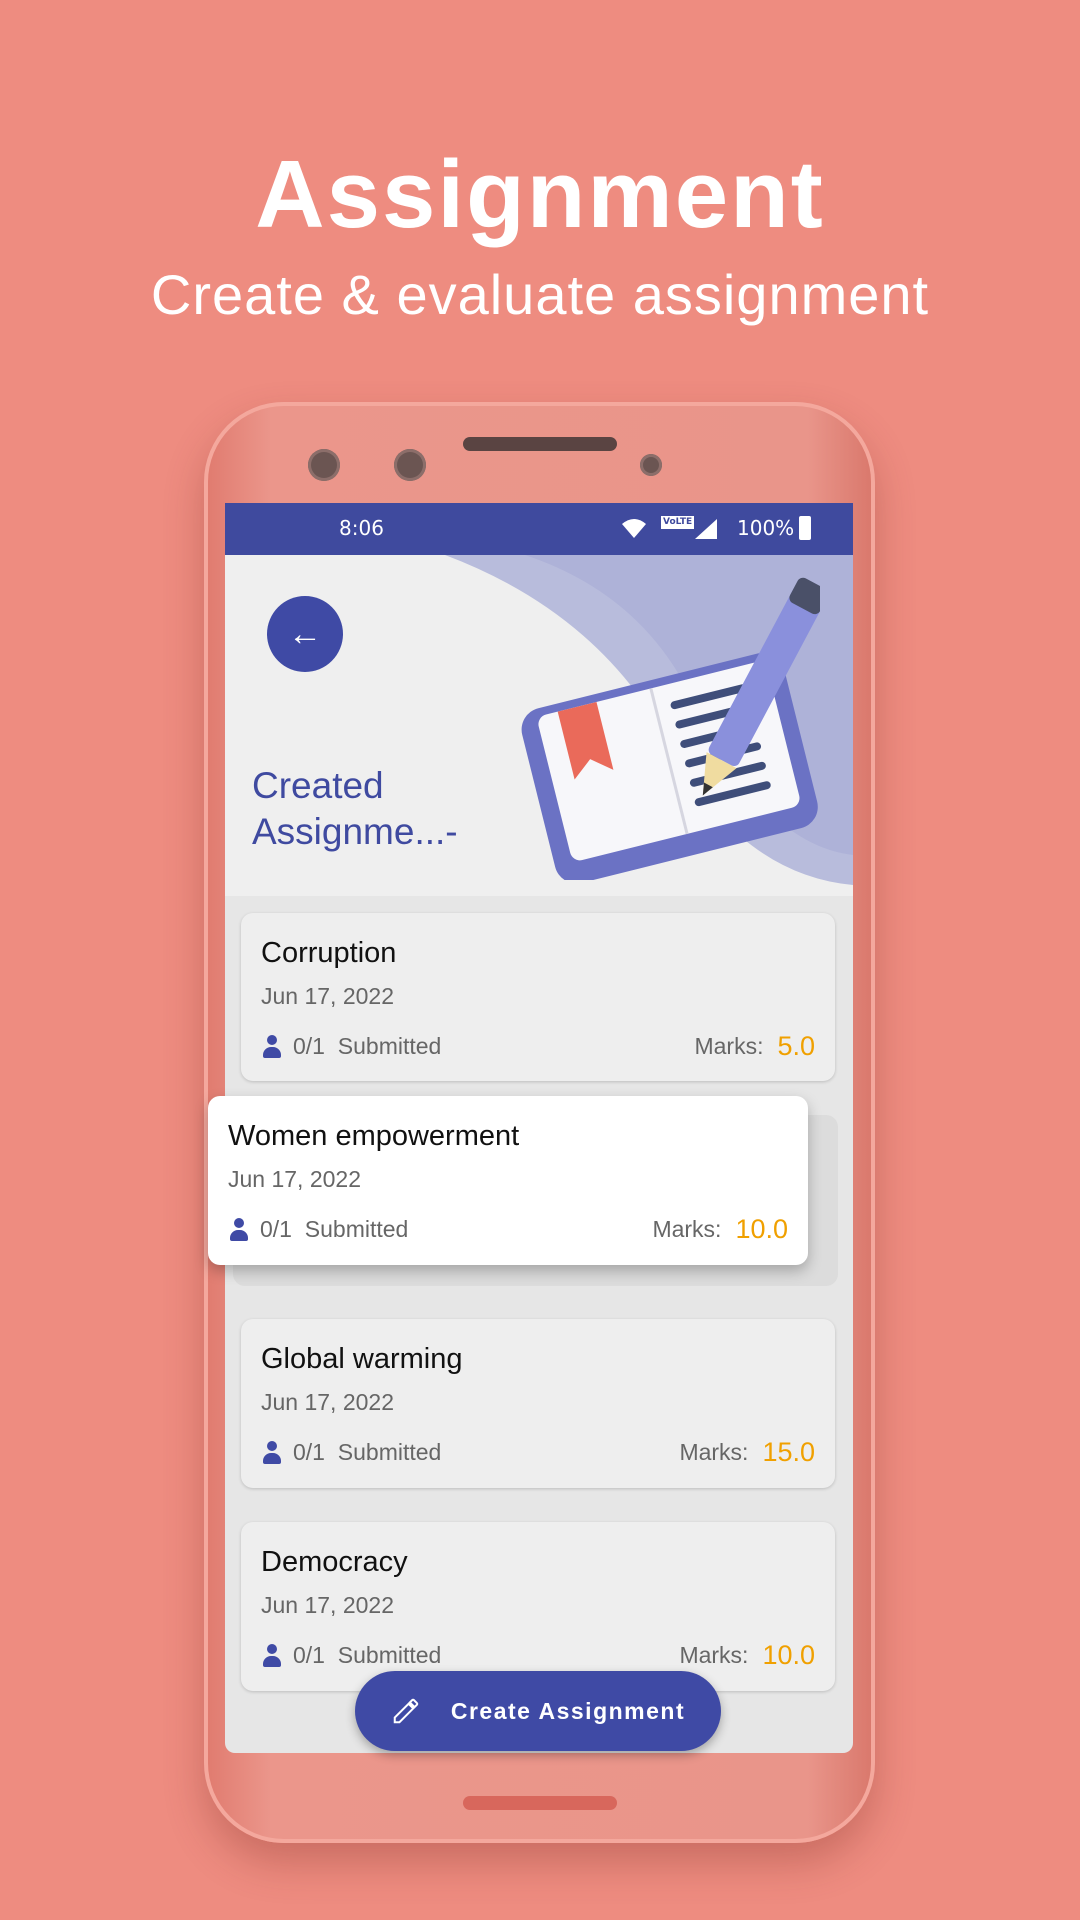 The image size is (1080, 1920). I want to click on battery-icon, so click(805, 528).